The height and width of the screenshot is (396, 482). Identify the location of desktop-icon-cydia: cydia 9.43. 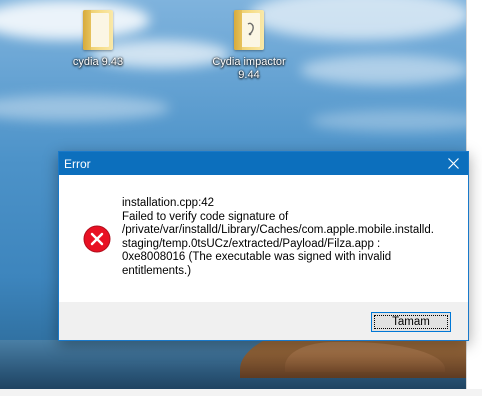
(98, 39).